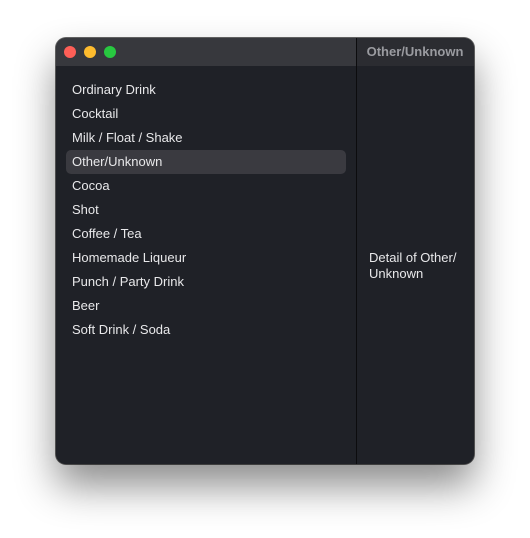 The height and width of the screenshot is (538, 530). I want to click on detail-window-title: Other/Unknown, so click(415, 51).